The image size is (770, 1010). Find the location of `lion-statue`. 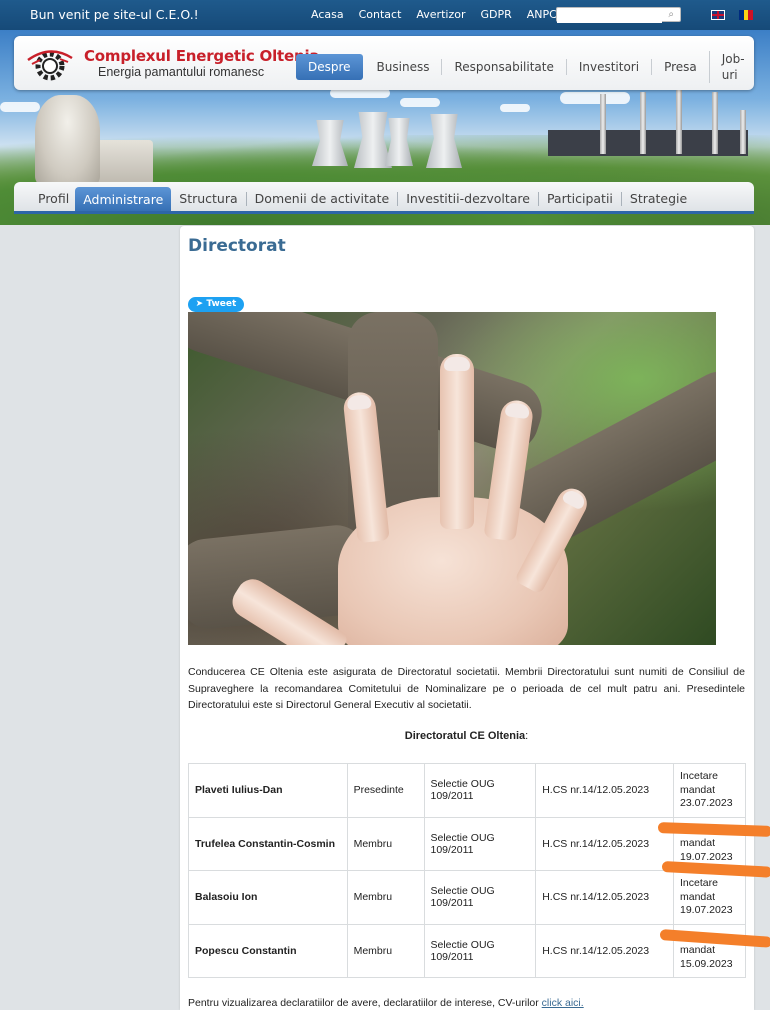

lion-statue is located at coordinates (67, 140).